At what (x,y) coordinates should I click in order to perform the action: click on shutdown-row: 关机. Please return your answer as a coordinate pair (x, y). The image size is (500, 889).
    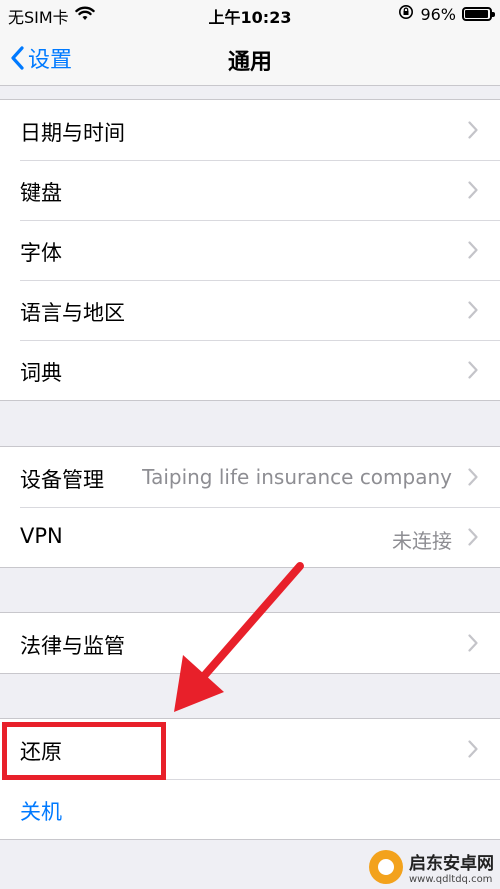
    Looking at the image, I should click on (250, 809).